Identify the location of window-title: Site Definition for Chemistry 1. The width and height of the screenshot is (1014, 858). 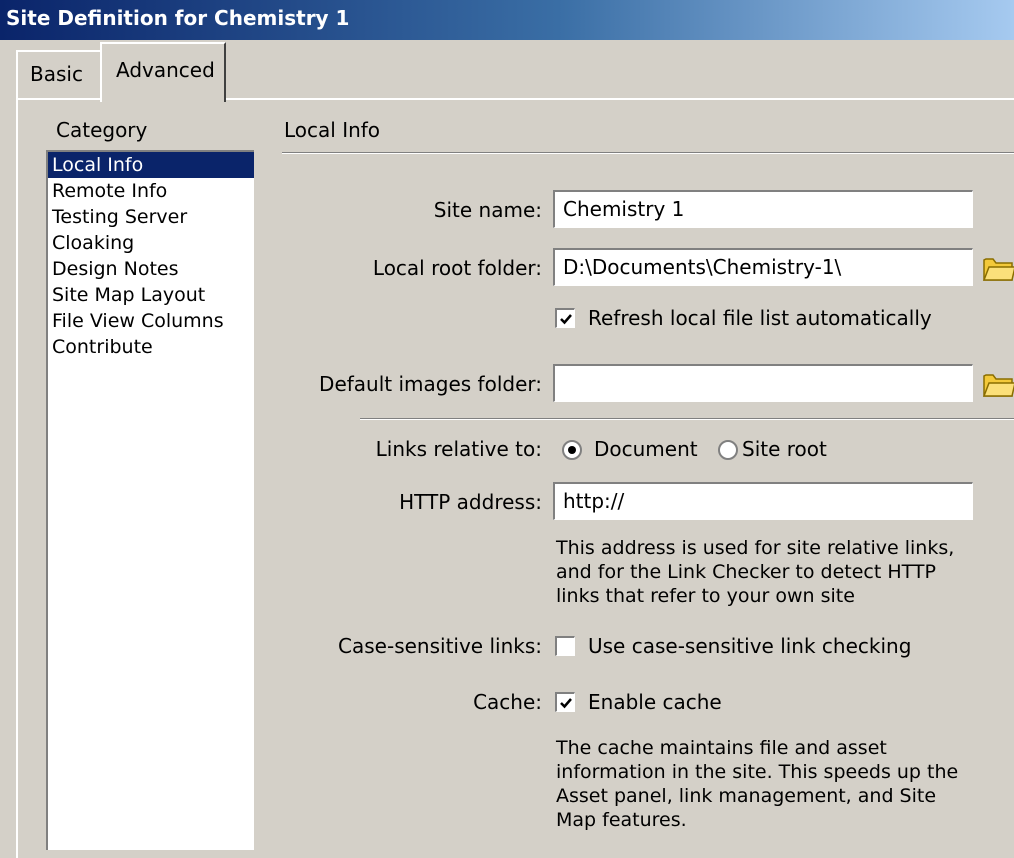
(178, 18).